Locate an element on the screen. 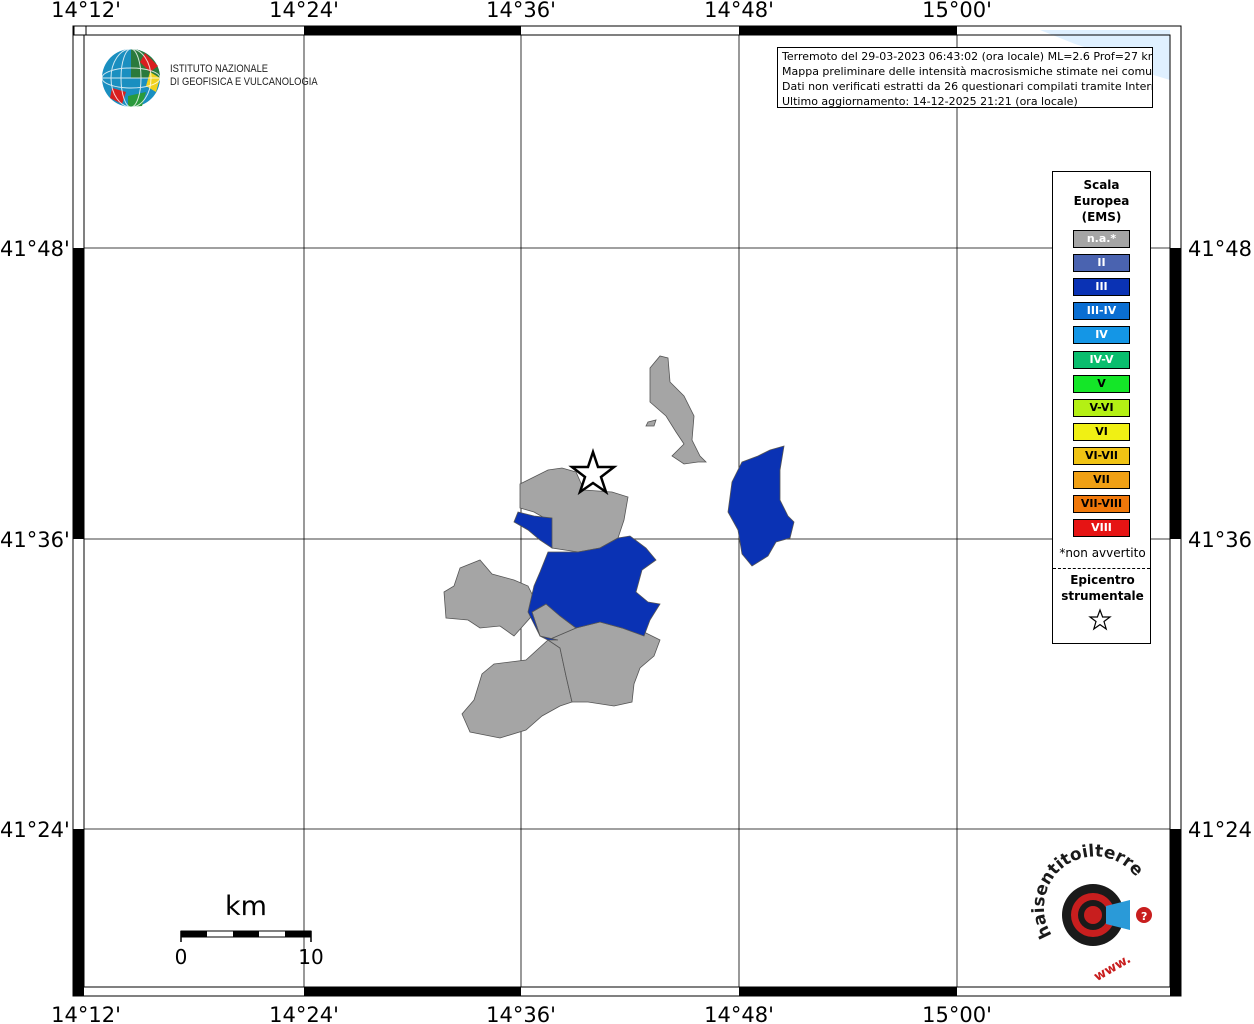  lat-label-left-2: 41°36' is located at coordinates (35, 540).